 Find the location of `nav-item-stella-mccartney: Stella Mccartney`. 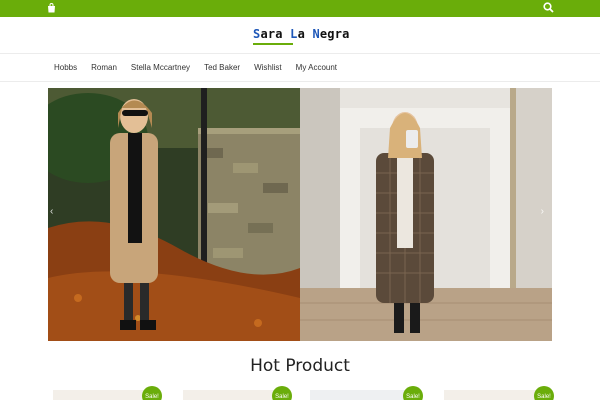

nav-item-stella-mccartney: Stella Mccartney is located at coordinates (160, 67).